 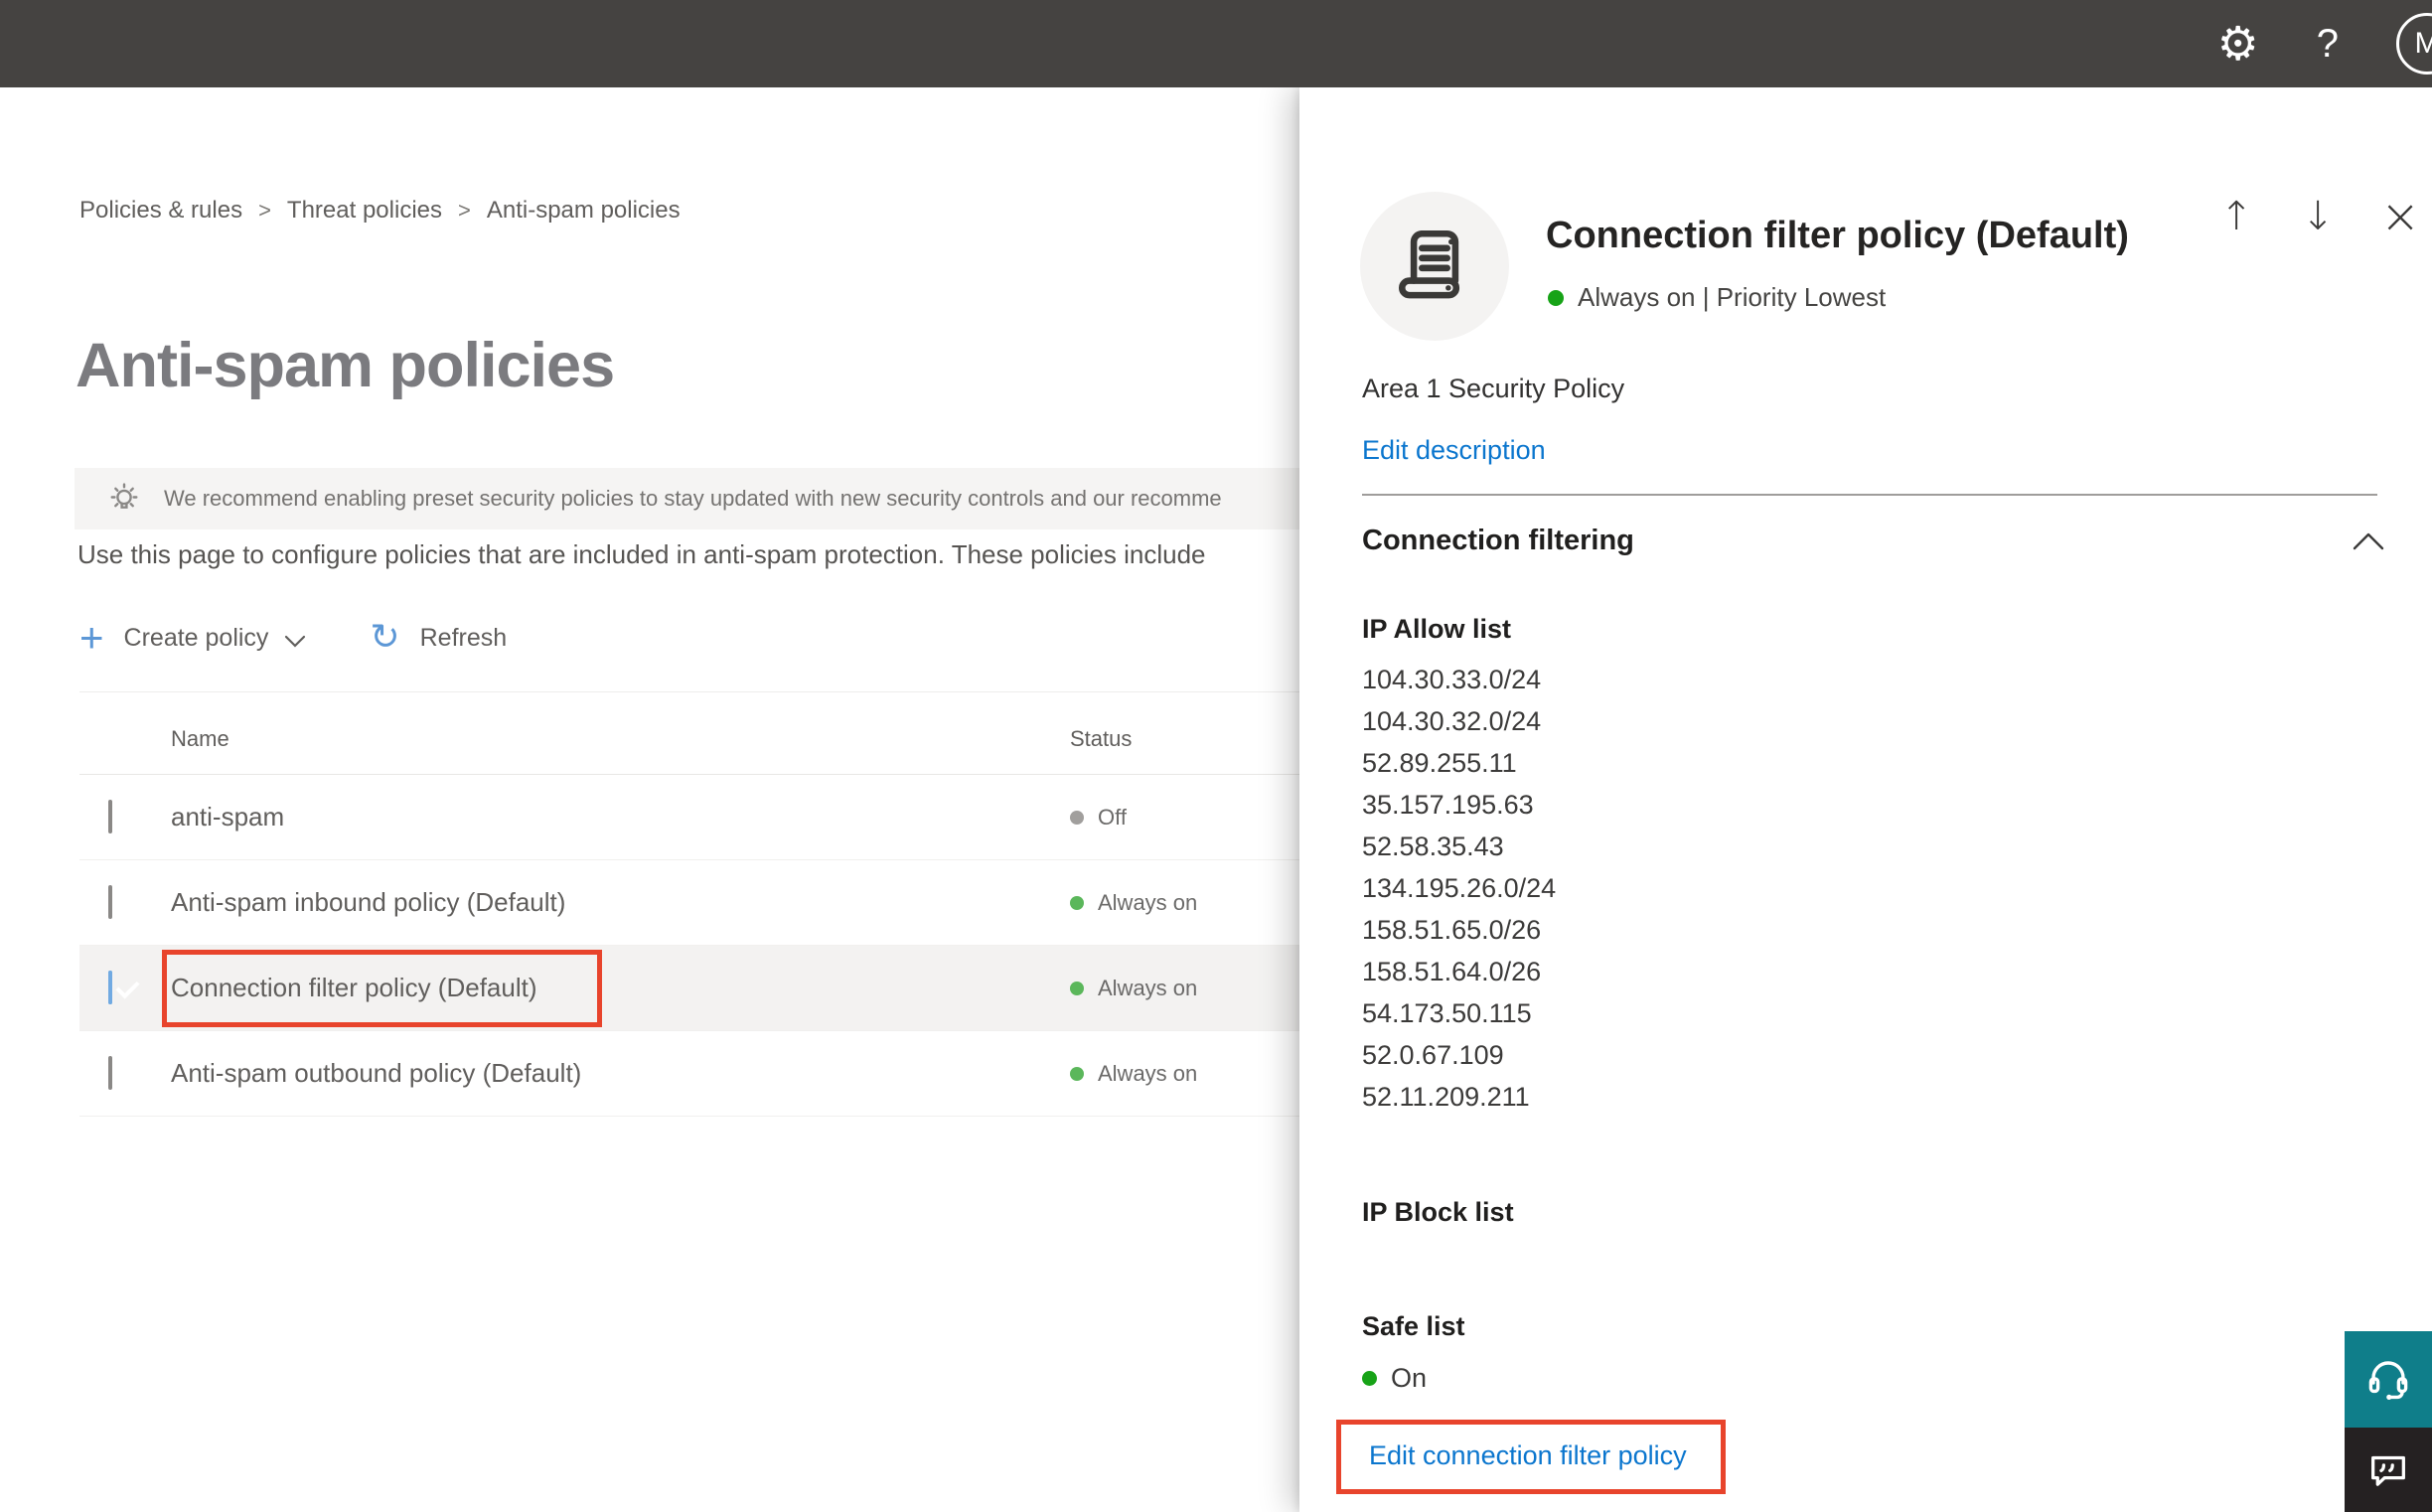 What do you see at coordinates (2414, 44) in the screenshot?
I see `account-avatar: M` at bounding box center [2414, 44].